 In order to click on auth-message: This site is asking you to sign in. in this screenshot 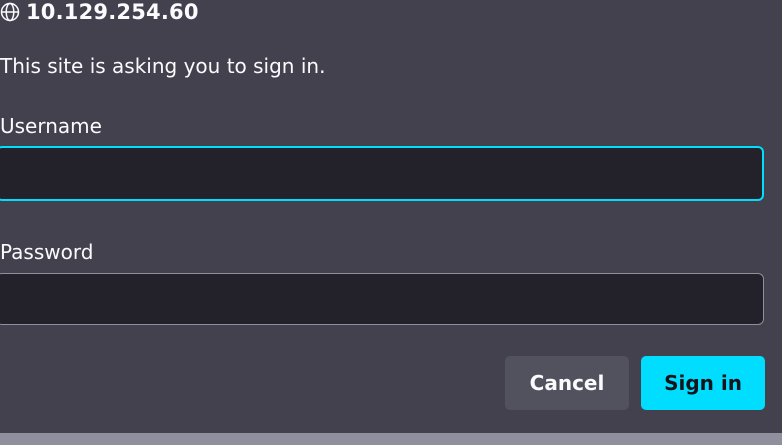, I will do `click(163, 66)`.